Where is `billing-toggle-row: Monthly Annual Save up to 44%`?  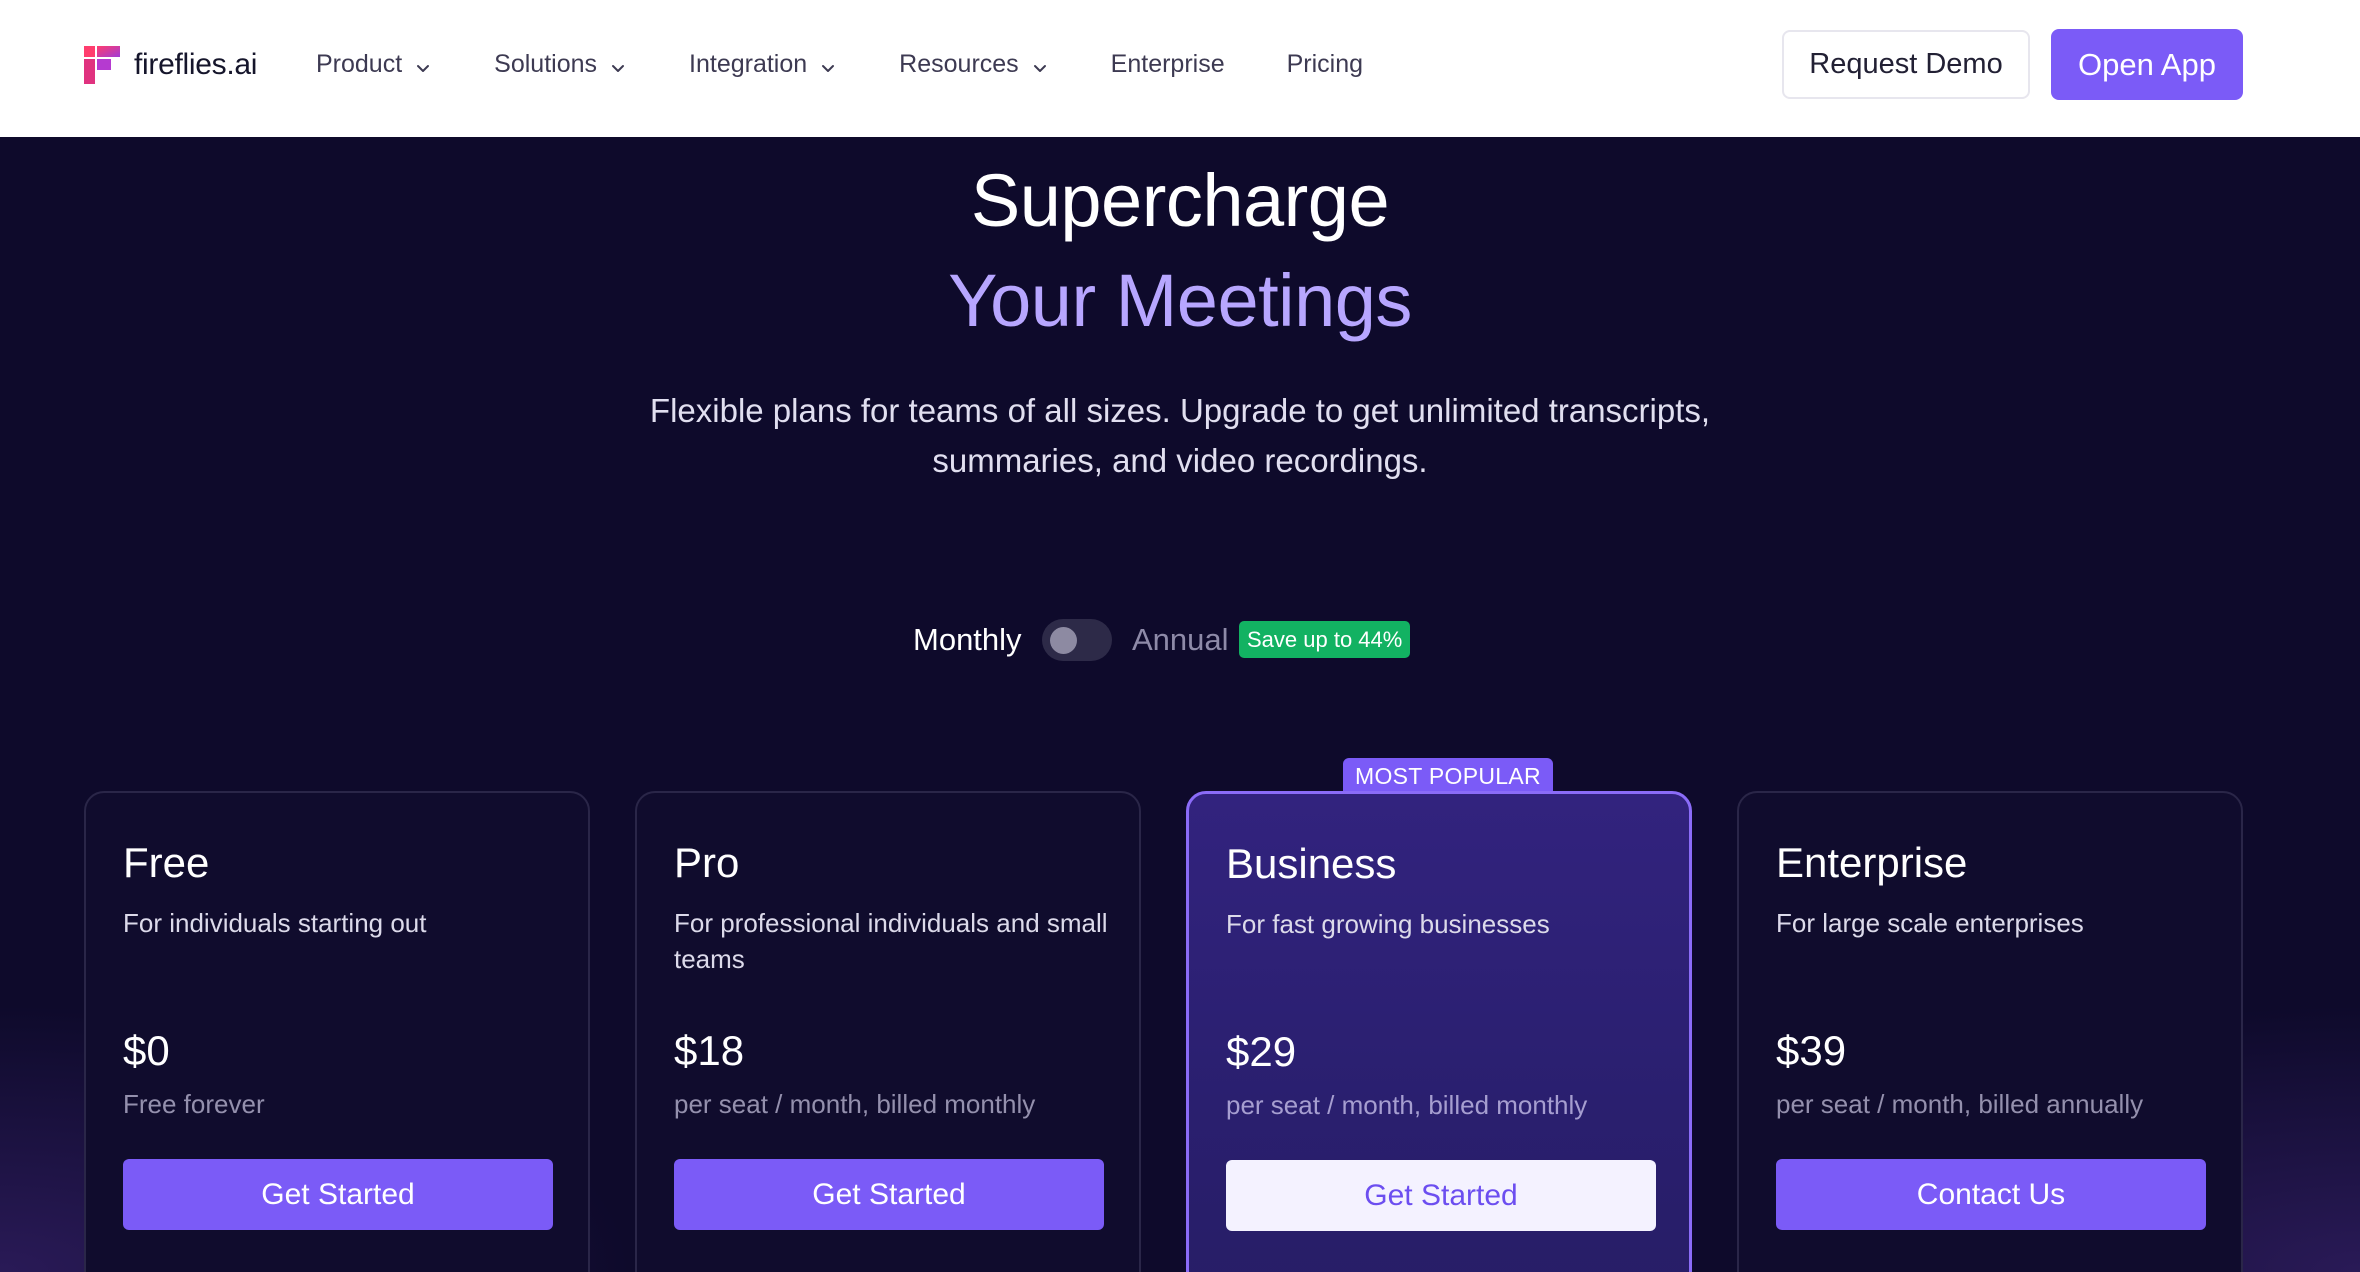
billing-toggle-row: Monthly Annual Save up to 44% is located at coordinates (1180, 640).